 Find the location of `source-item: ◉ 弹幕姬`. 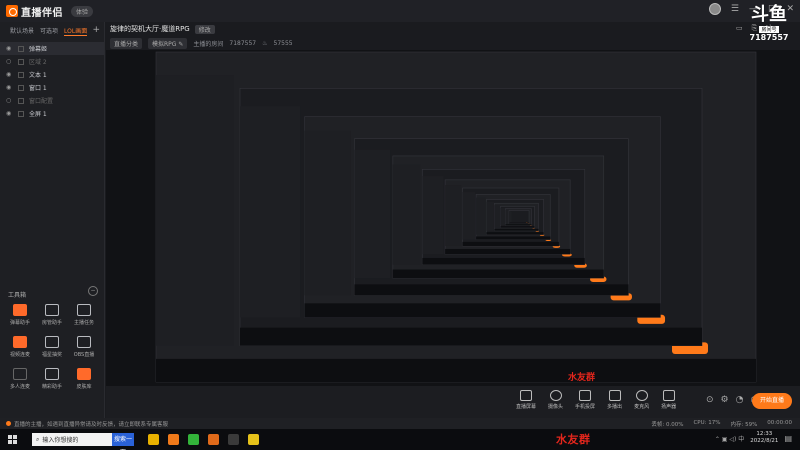

source-item: ◉ 弹幕姬 is located at coordinates (52, 48).